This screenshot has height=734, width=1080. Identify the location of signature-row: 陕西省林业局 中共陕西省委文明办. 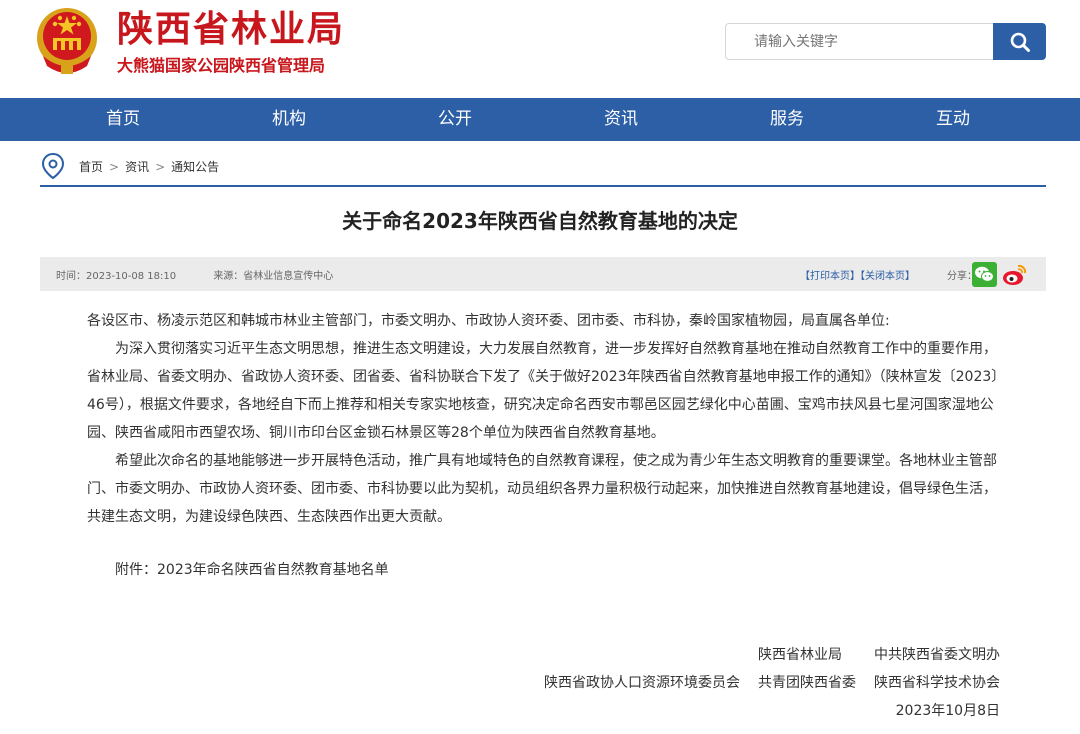
(879, 655).